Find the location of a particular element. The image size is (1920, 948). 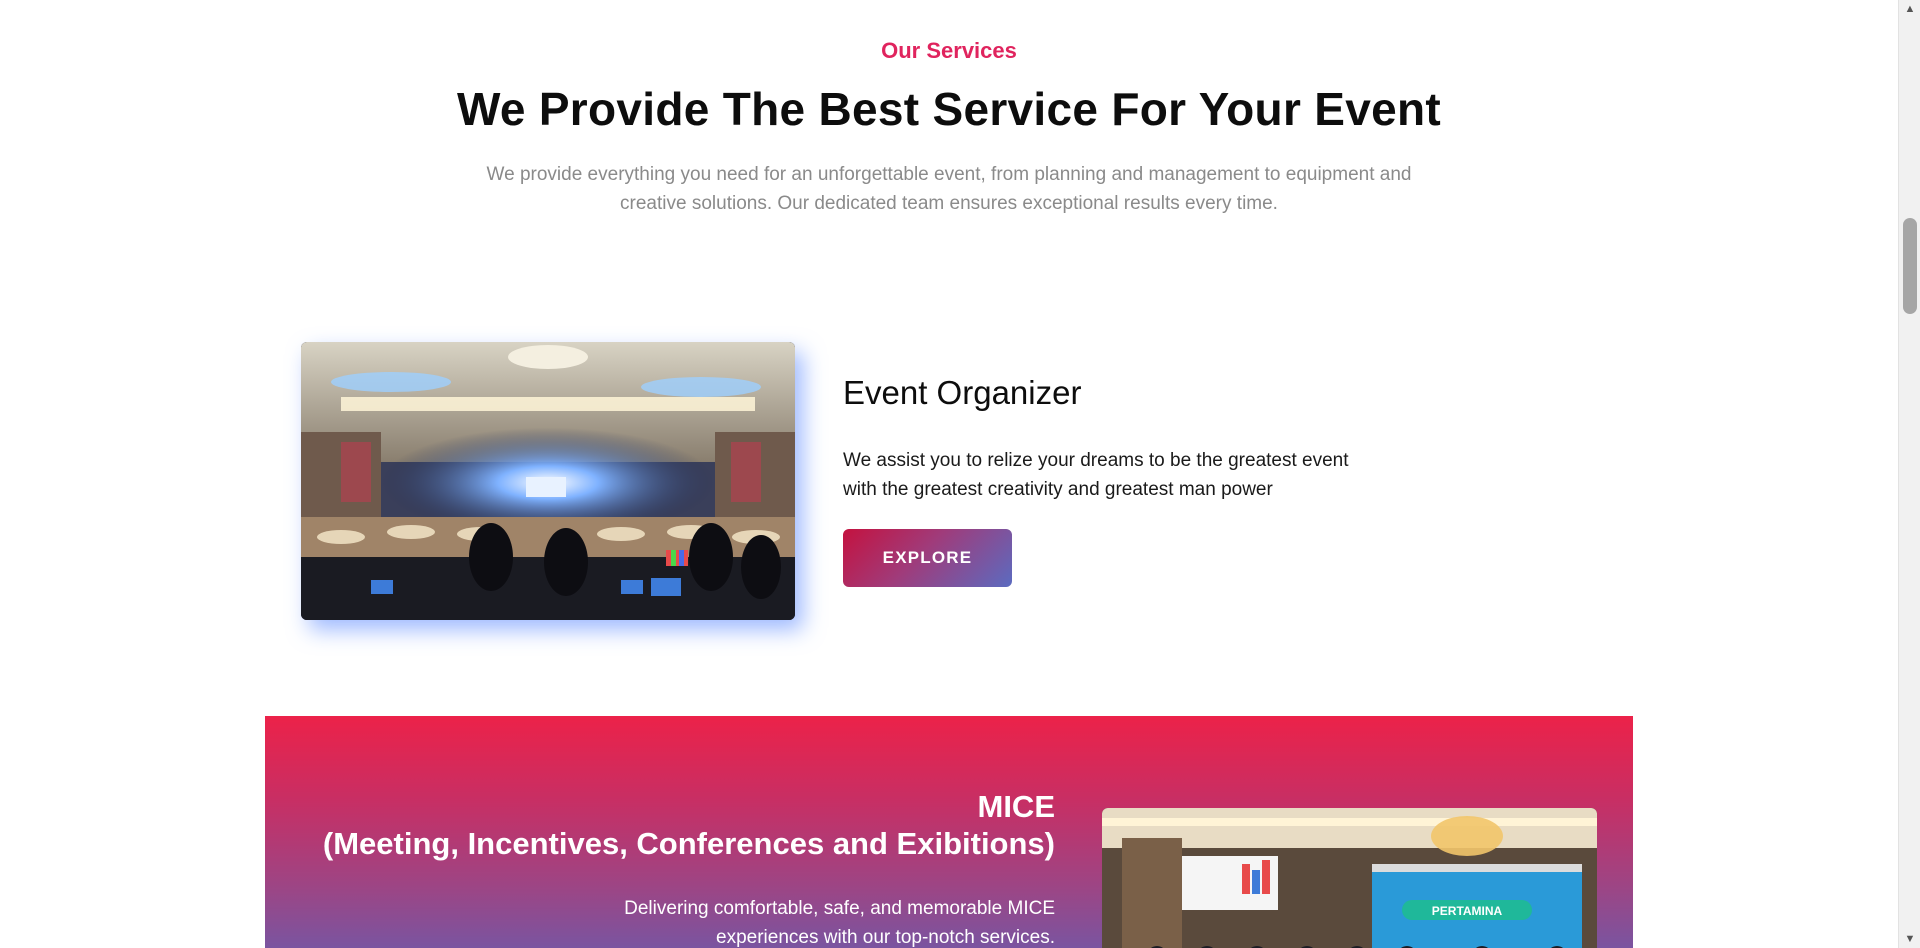

event-organizer-image is located at coordinates (548, 481).